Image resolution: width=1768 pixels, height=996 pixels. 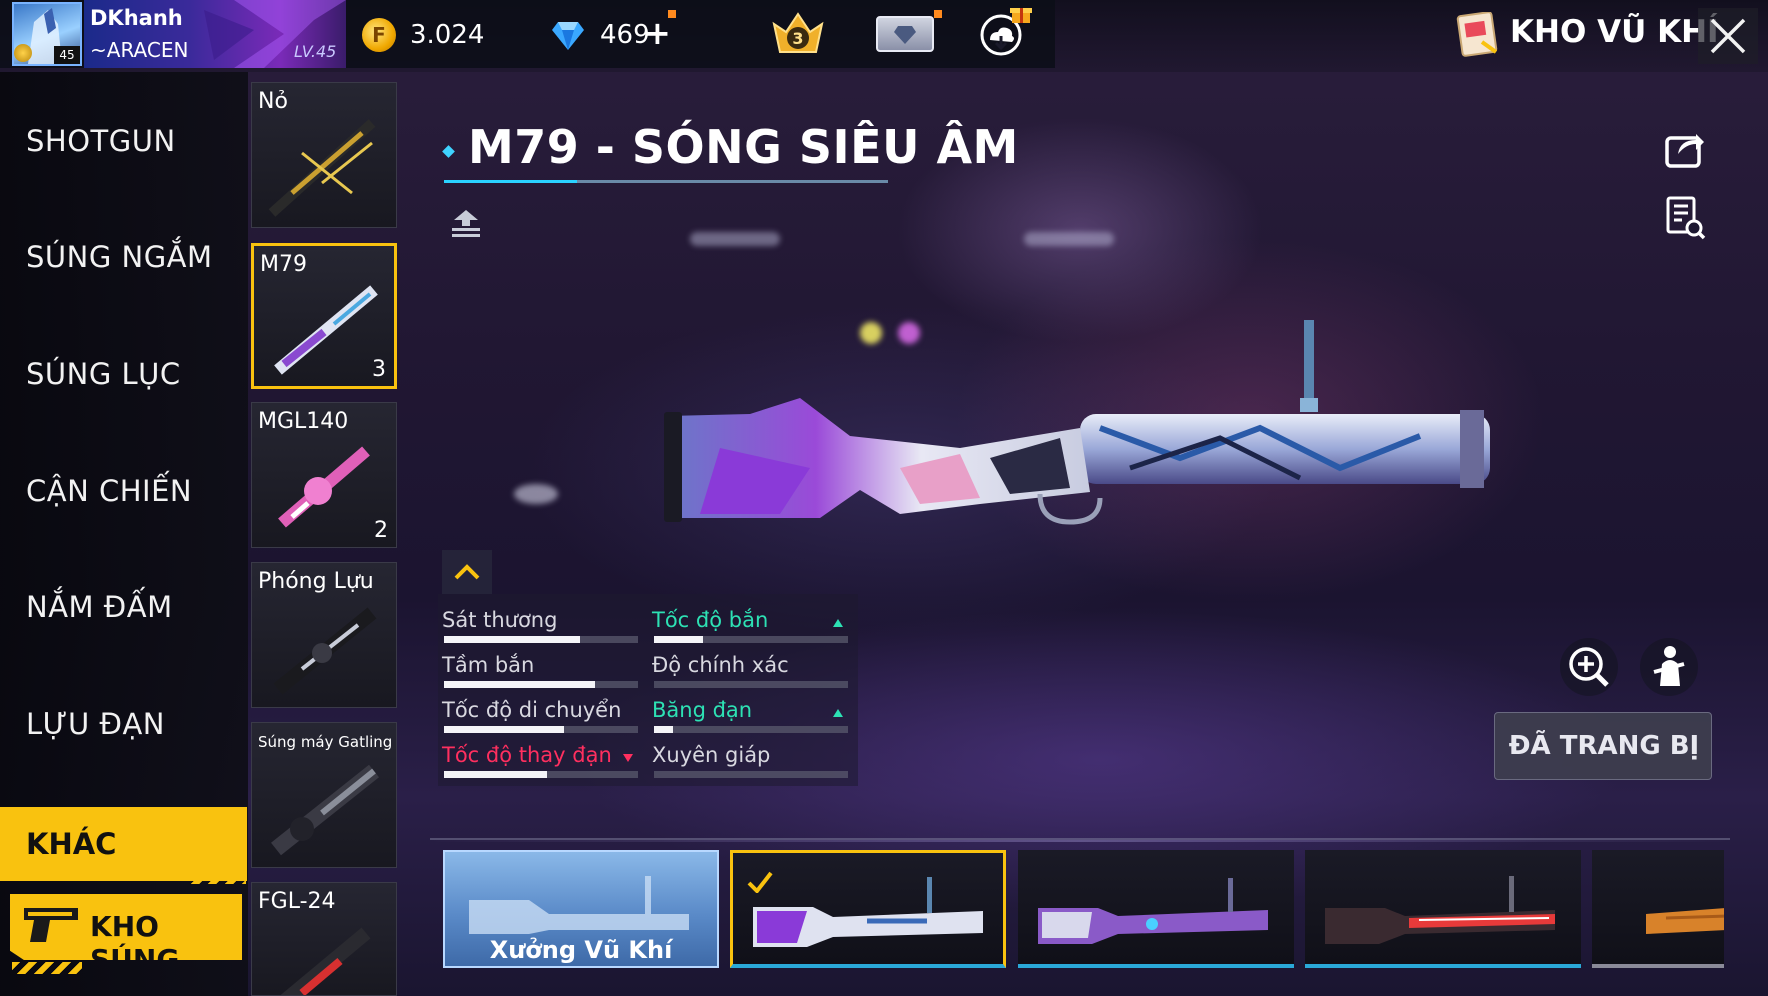 I want to click on stat-4: Tốc độ di chuyển, so click(x=538, y=716).